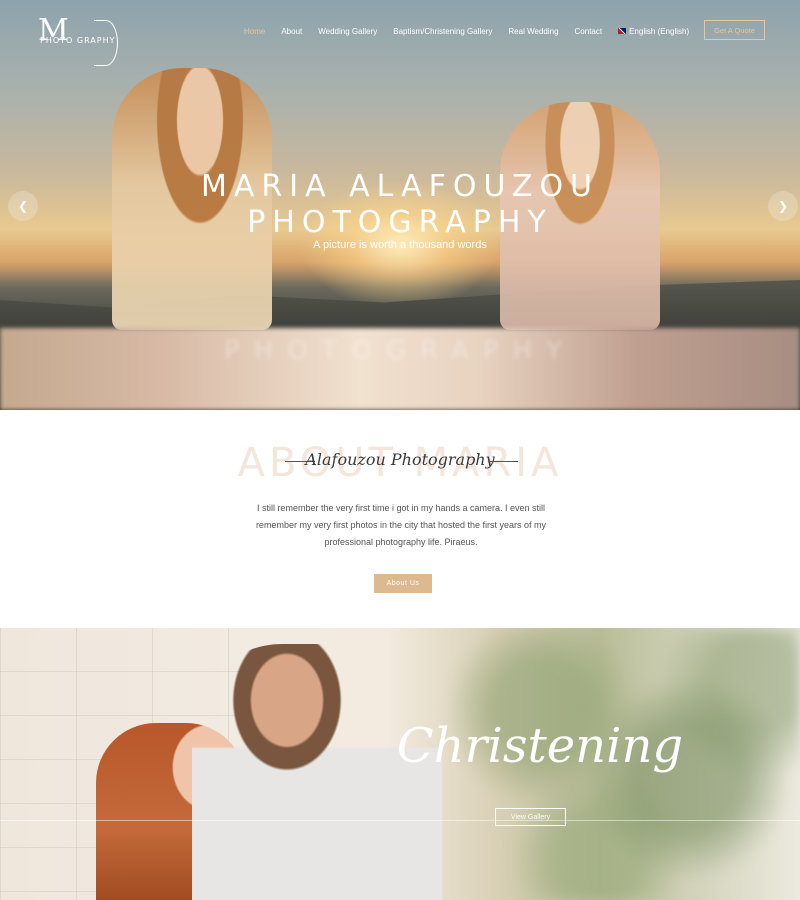 The width and height of the screenshot is (800, 900). What do you see at coordinates (442, 31) in the screenshot?
I see `nav-baptism-gallery: Baptism/Christening Gallery` at bounding box center [442, 31].